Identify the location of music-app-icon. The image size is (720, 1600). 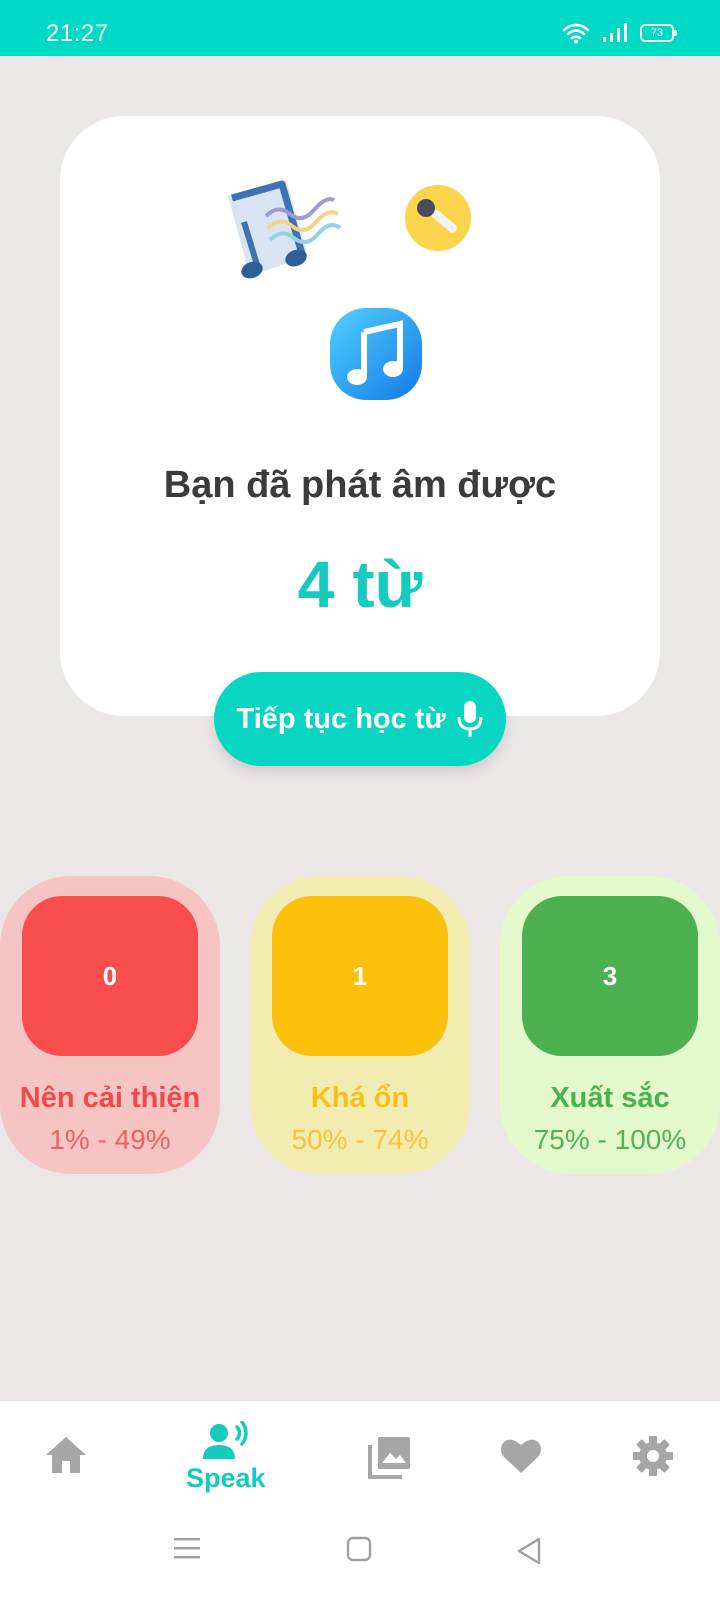
(376, 354).